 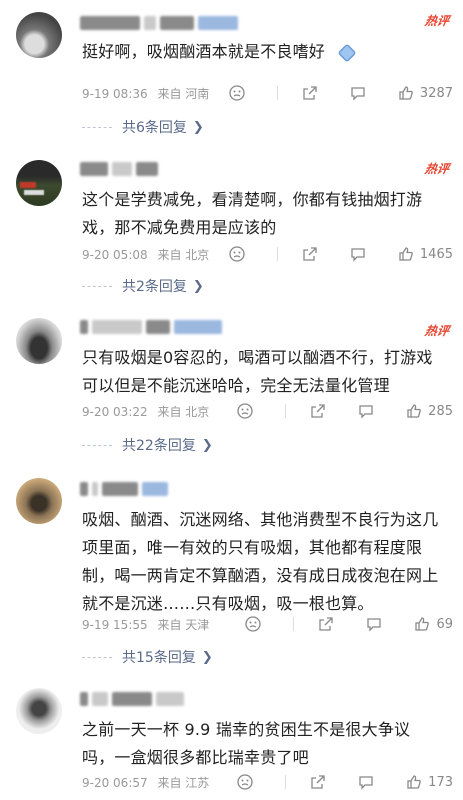 What do you see at coordinates (267, 411) in the screenshot?
I see `comment-meta: 9-20 03:22 来自 北京 285` at bounding box center [267, 411].